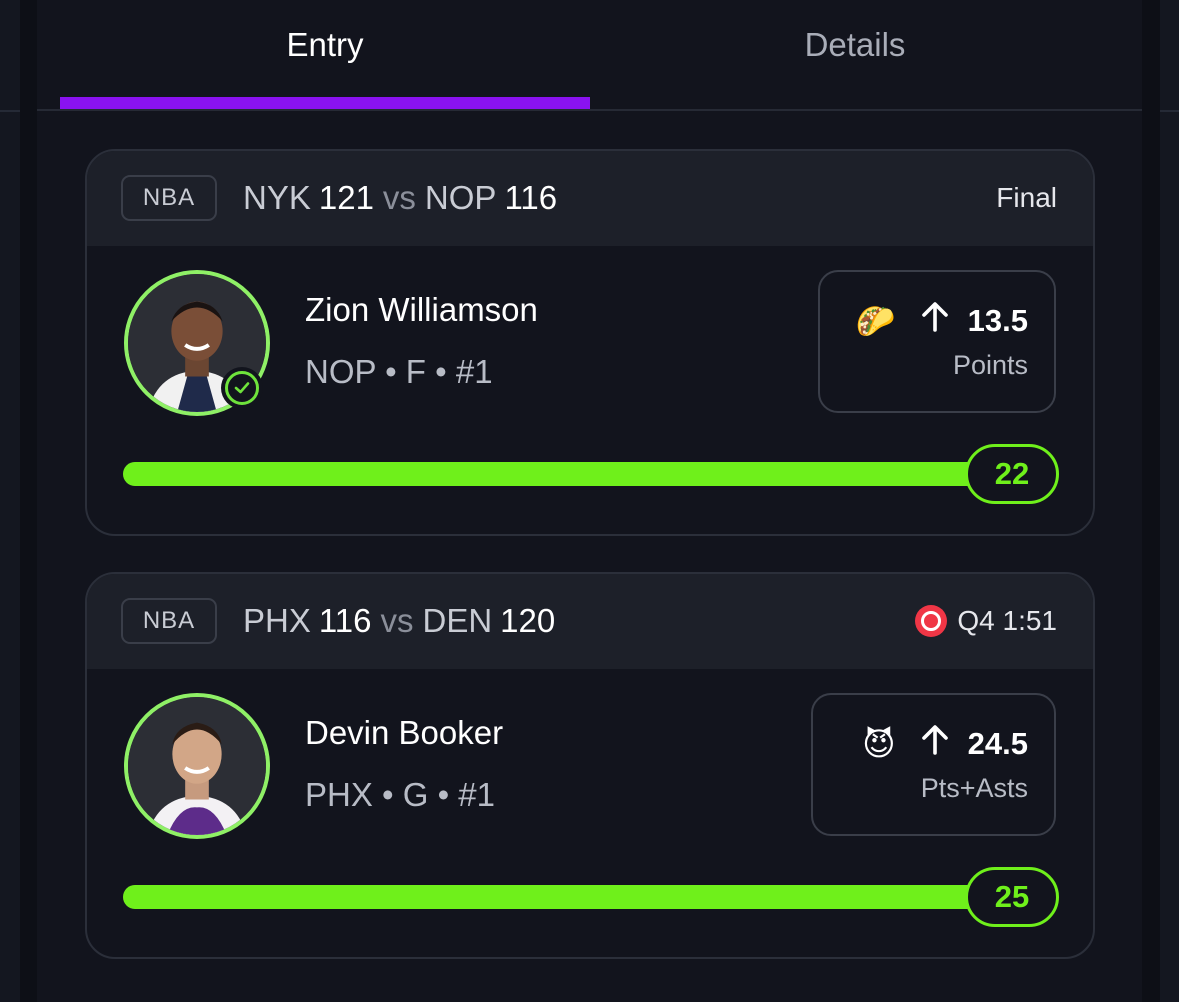  I want to click on pick-stat-label: Pts+Asts, so click(974, 788).